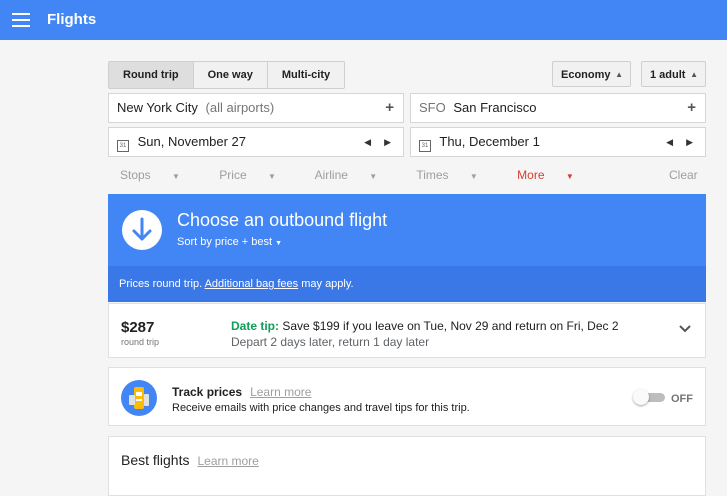 Image resolution: width=727 pixels, height=496 pixels. Describe the element at coordinates (306, 75) in the screenshot. I see `trip-type-multi-city: Multi-city` at that location.